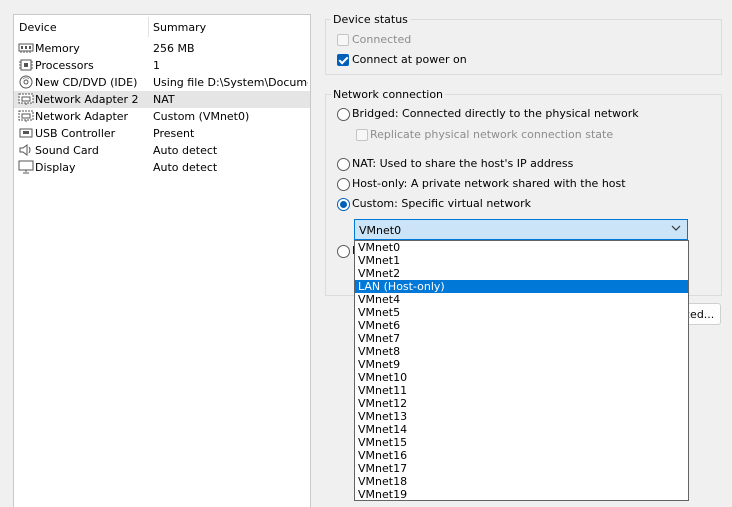 Image resolution: width=732 pixels, height=507 pixels. Describe the element at coordinates (57, 48) in the screenshot. I see `device-name: Memory` at that location.